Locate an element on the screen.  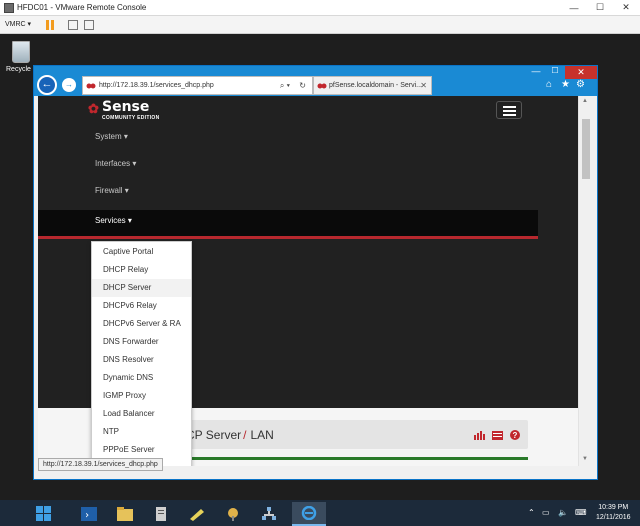
scrollbar-thumb is located at coordinates (586, 149).